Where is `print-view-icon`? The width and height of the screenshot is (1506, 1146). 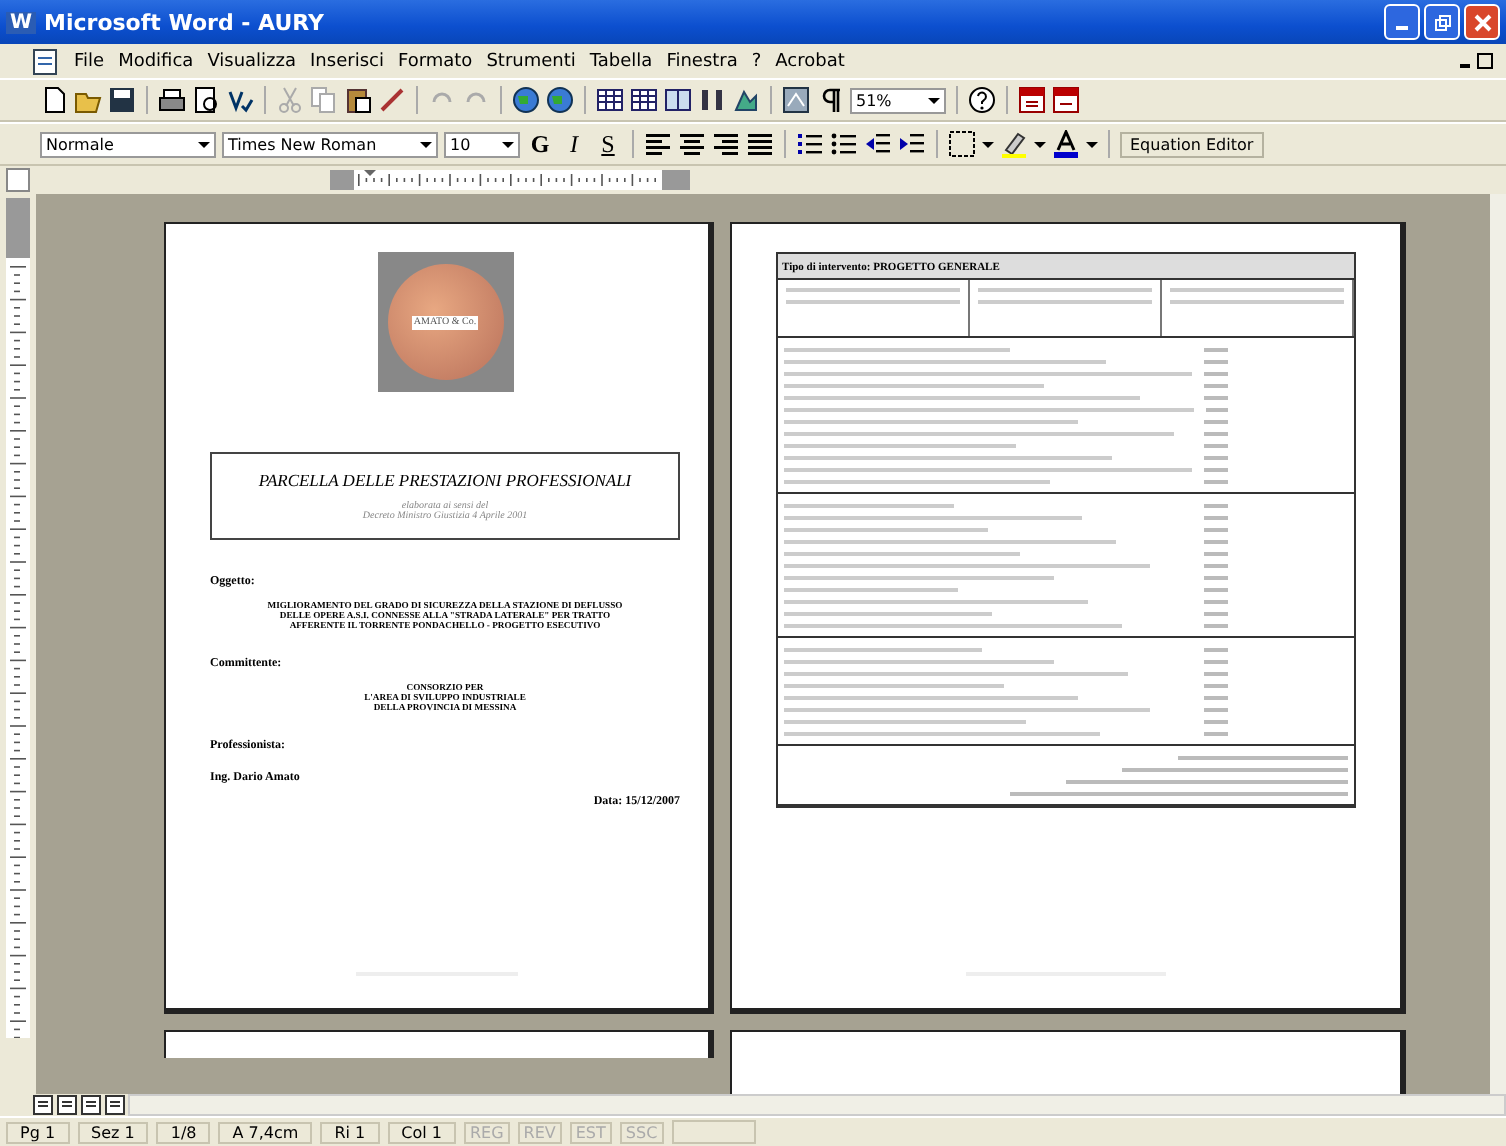 print-view-icon is located at coordinates (91, 1105).